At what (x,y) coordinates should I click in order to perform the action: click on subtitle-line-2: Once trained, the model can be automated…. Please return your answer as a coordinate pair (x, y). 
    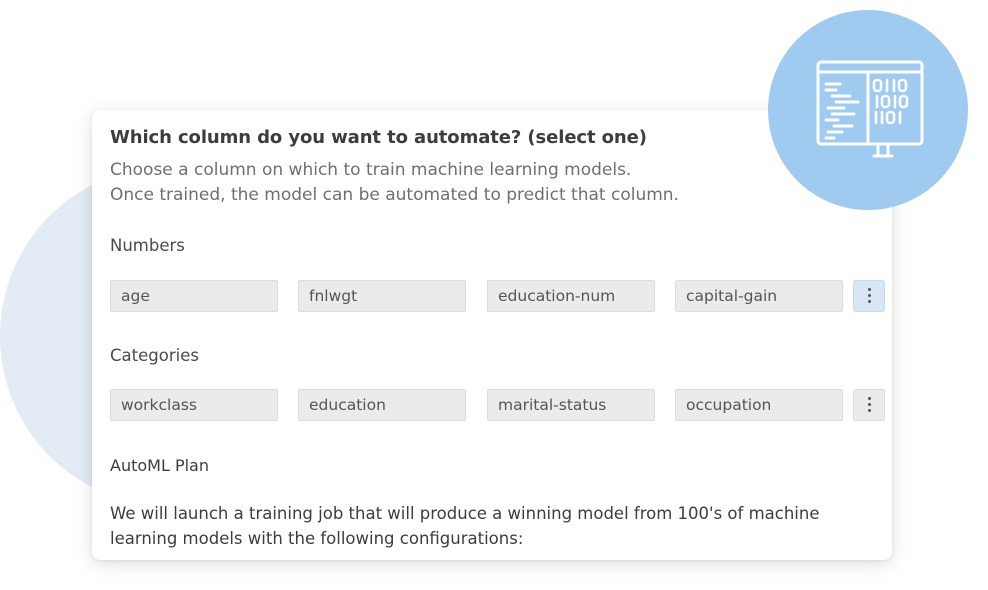
    Looking at the image, I should click on (394, 195).